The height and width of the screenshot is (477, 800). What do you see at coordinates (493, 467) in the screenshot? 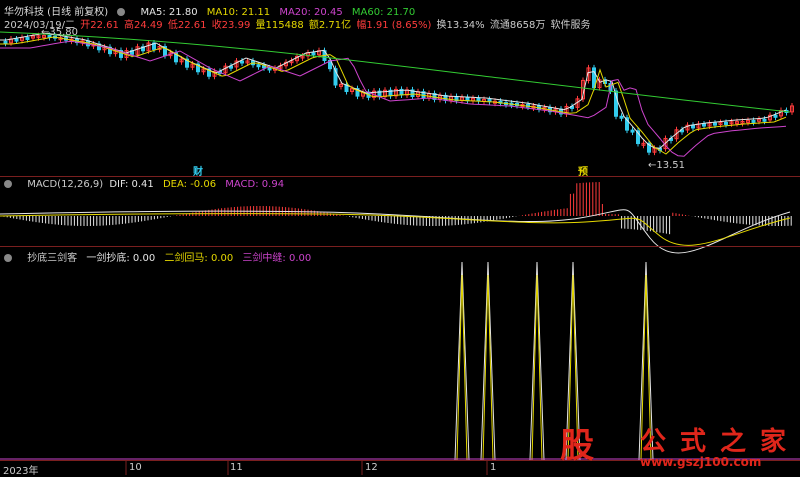
I see `axis-label: 1` at bounding box center [493, 467].